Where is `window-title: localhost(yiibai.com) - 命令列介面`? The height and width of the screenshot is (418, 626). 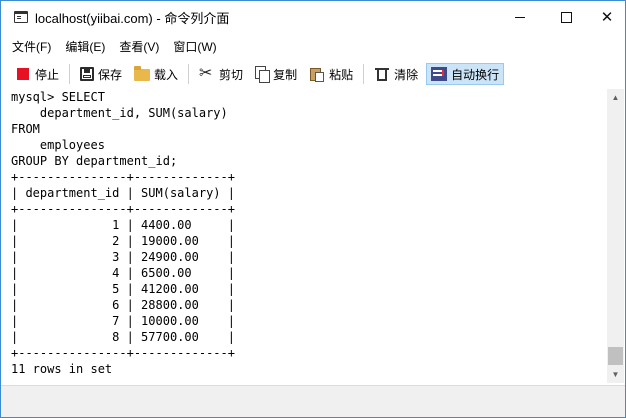
window-title: localhost(yiibai.com) - 命令列介面 is located at coordinates (132, 18).